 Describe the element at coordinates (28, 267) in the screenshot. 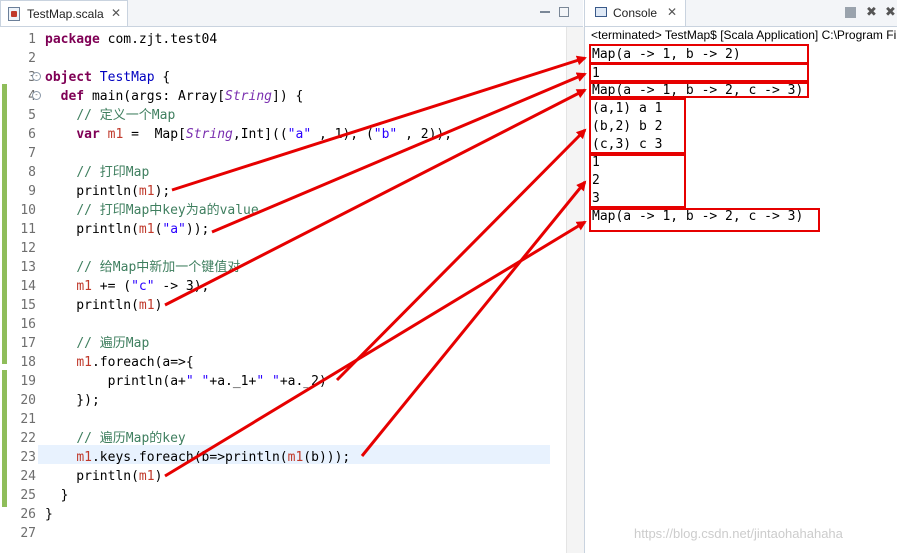

I see `line-number: 13` at that location.